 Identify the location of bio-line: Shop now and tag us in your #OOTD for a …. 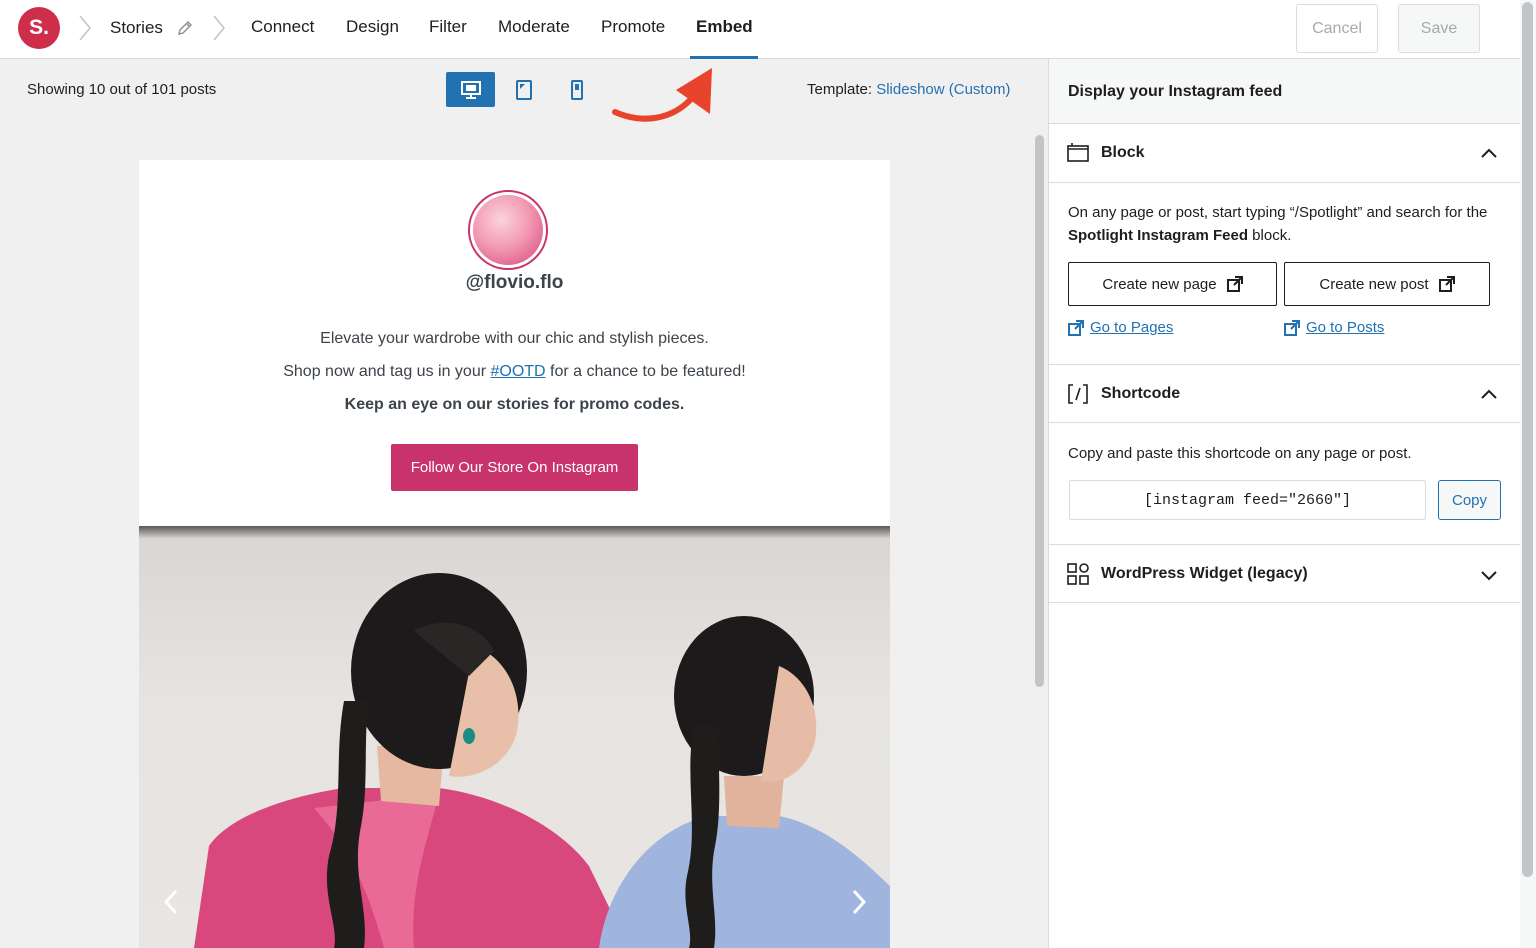
(514, 371).